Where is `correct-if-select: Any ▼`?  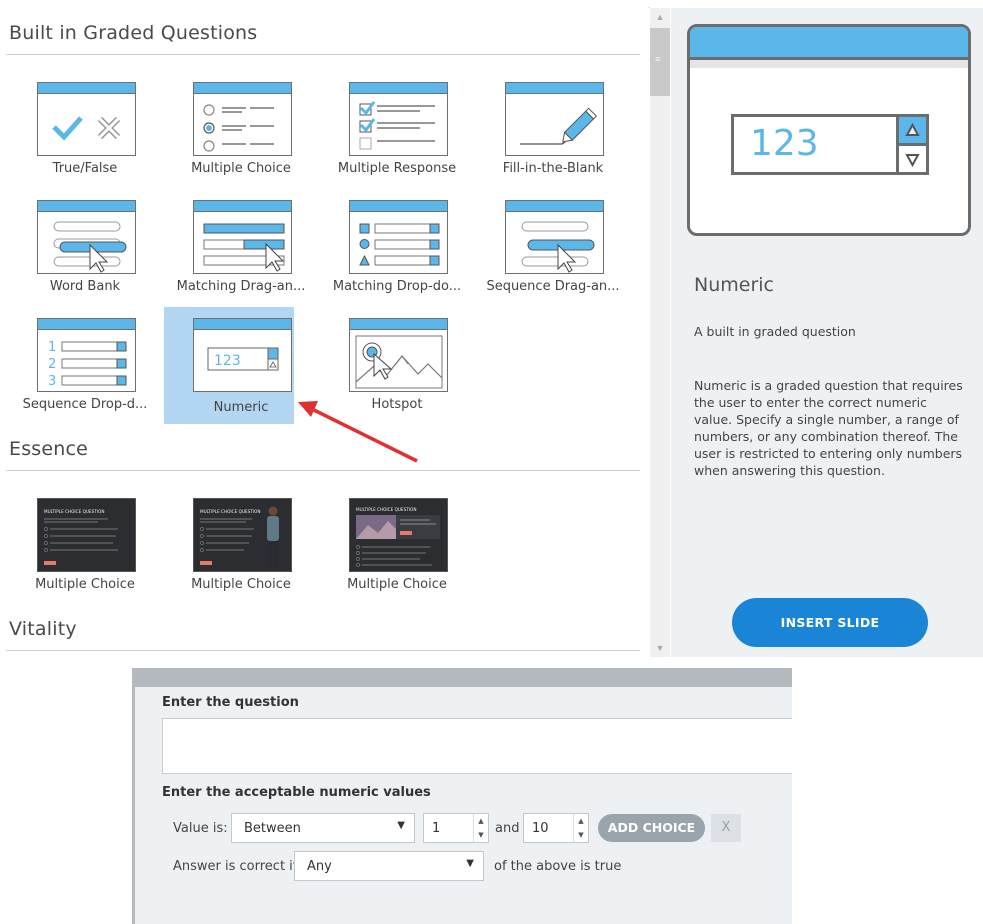 correct-if-select: Any ▼ is located at coordinates (389, 866).